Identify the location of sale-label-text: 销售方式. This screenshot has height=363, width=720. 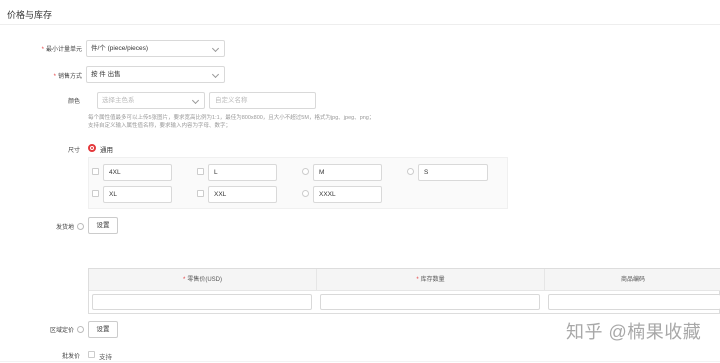
(69, 77).